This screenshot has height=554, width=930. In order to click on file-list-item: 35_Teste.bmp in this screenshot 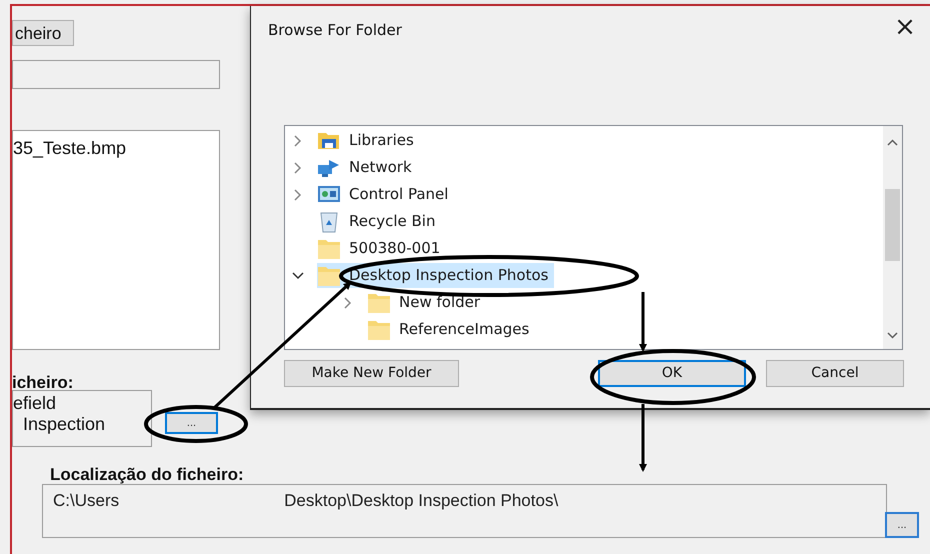, I will do `click(116, 148)`.